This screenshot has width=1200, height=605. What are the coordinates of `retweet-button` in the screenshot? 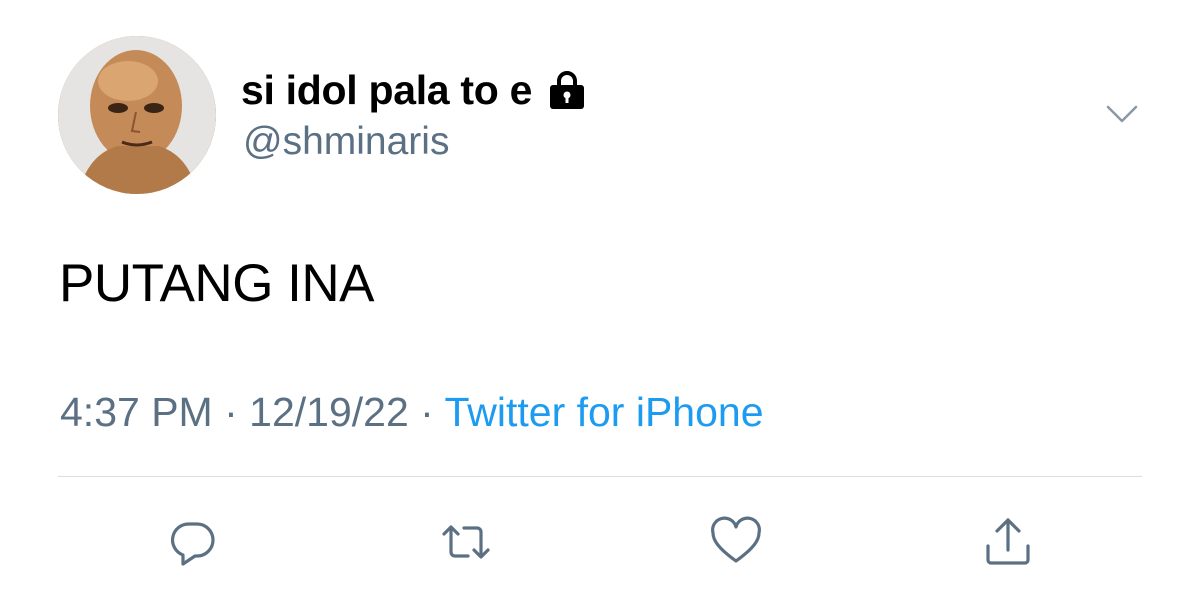 It's located at (466, 542).